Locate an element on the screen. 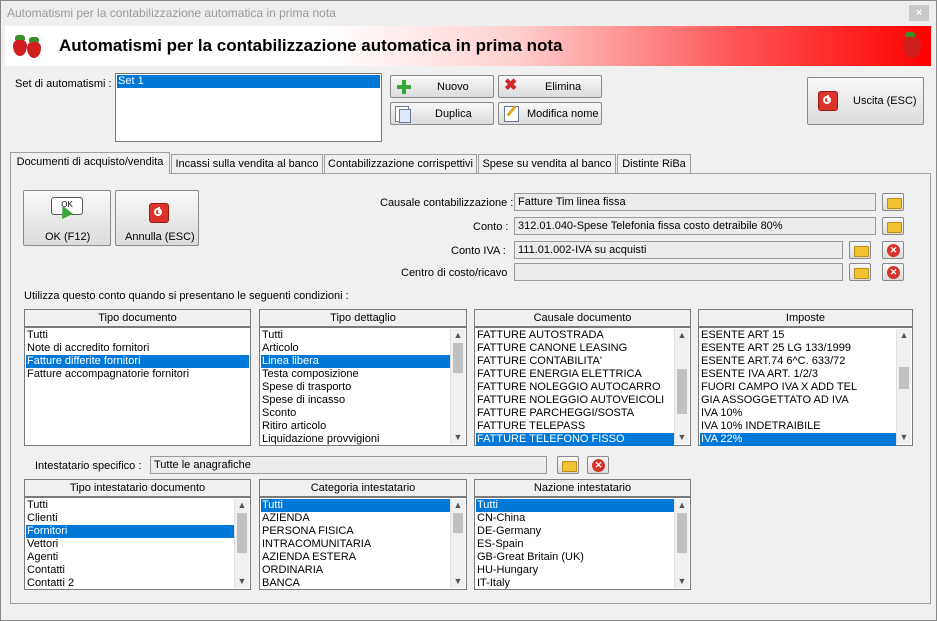 This screenshot has height=621, width=937. intestatario-clear-icon is located at coordinates (598, 465).